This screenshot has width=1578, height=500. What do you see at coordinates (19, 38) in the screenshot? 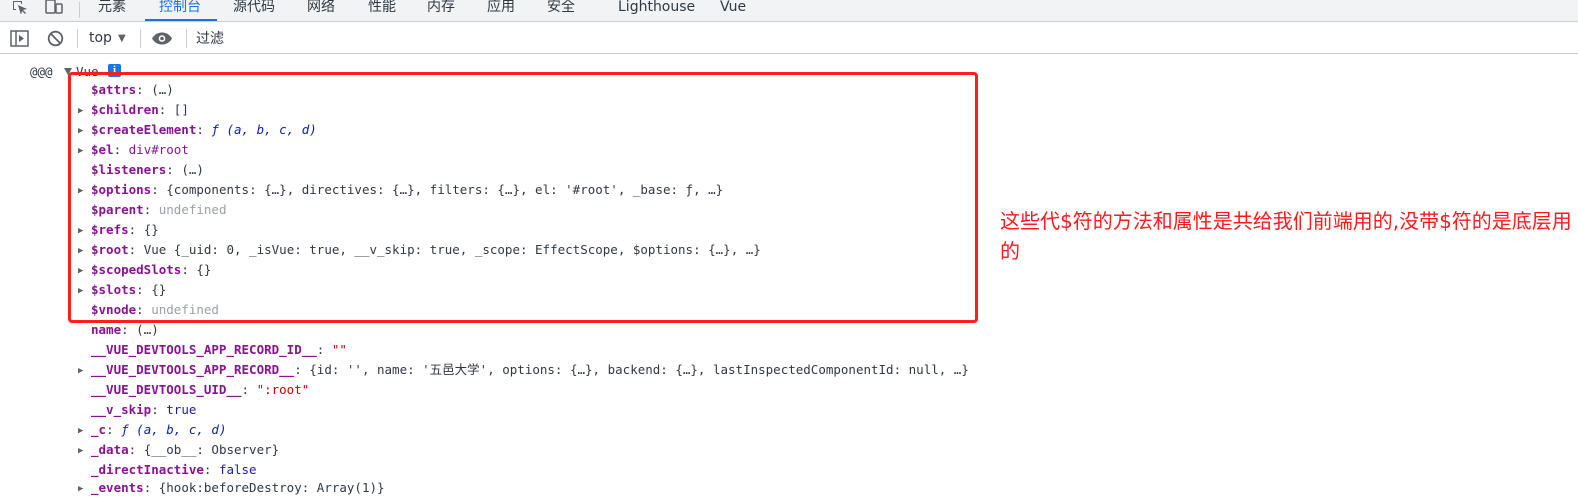
I see `sidebar-toggle-icon` at bounding box center [19, 38].